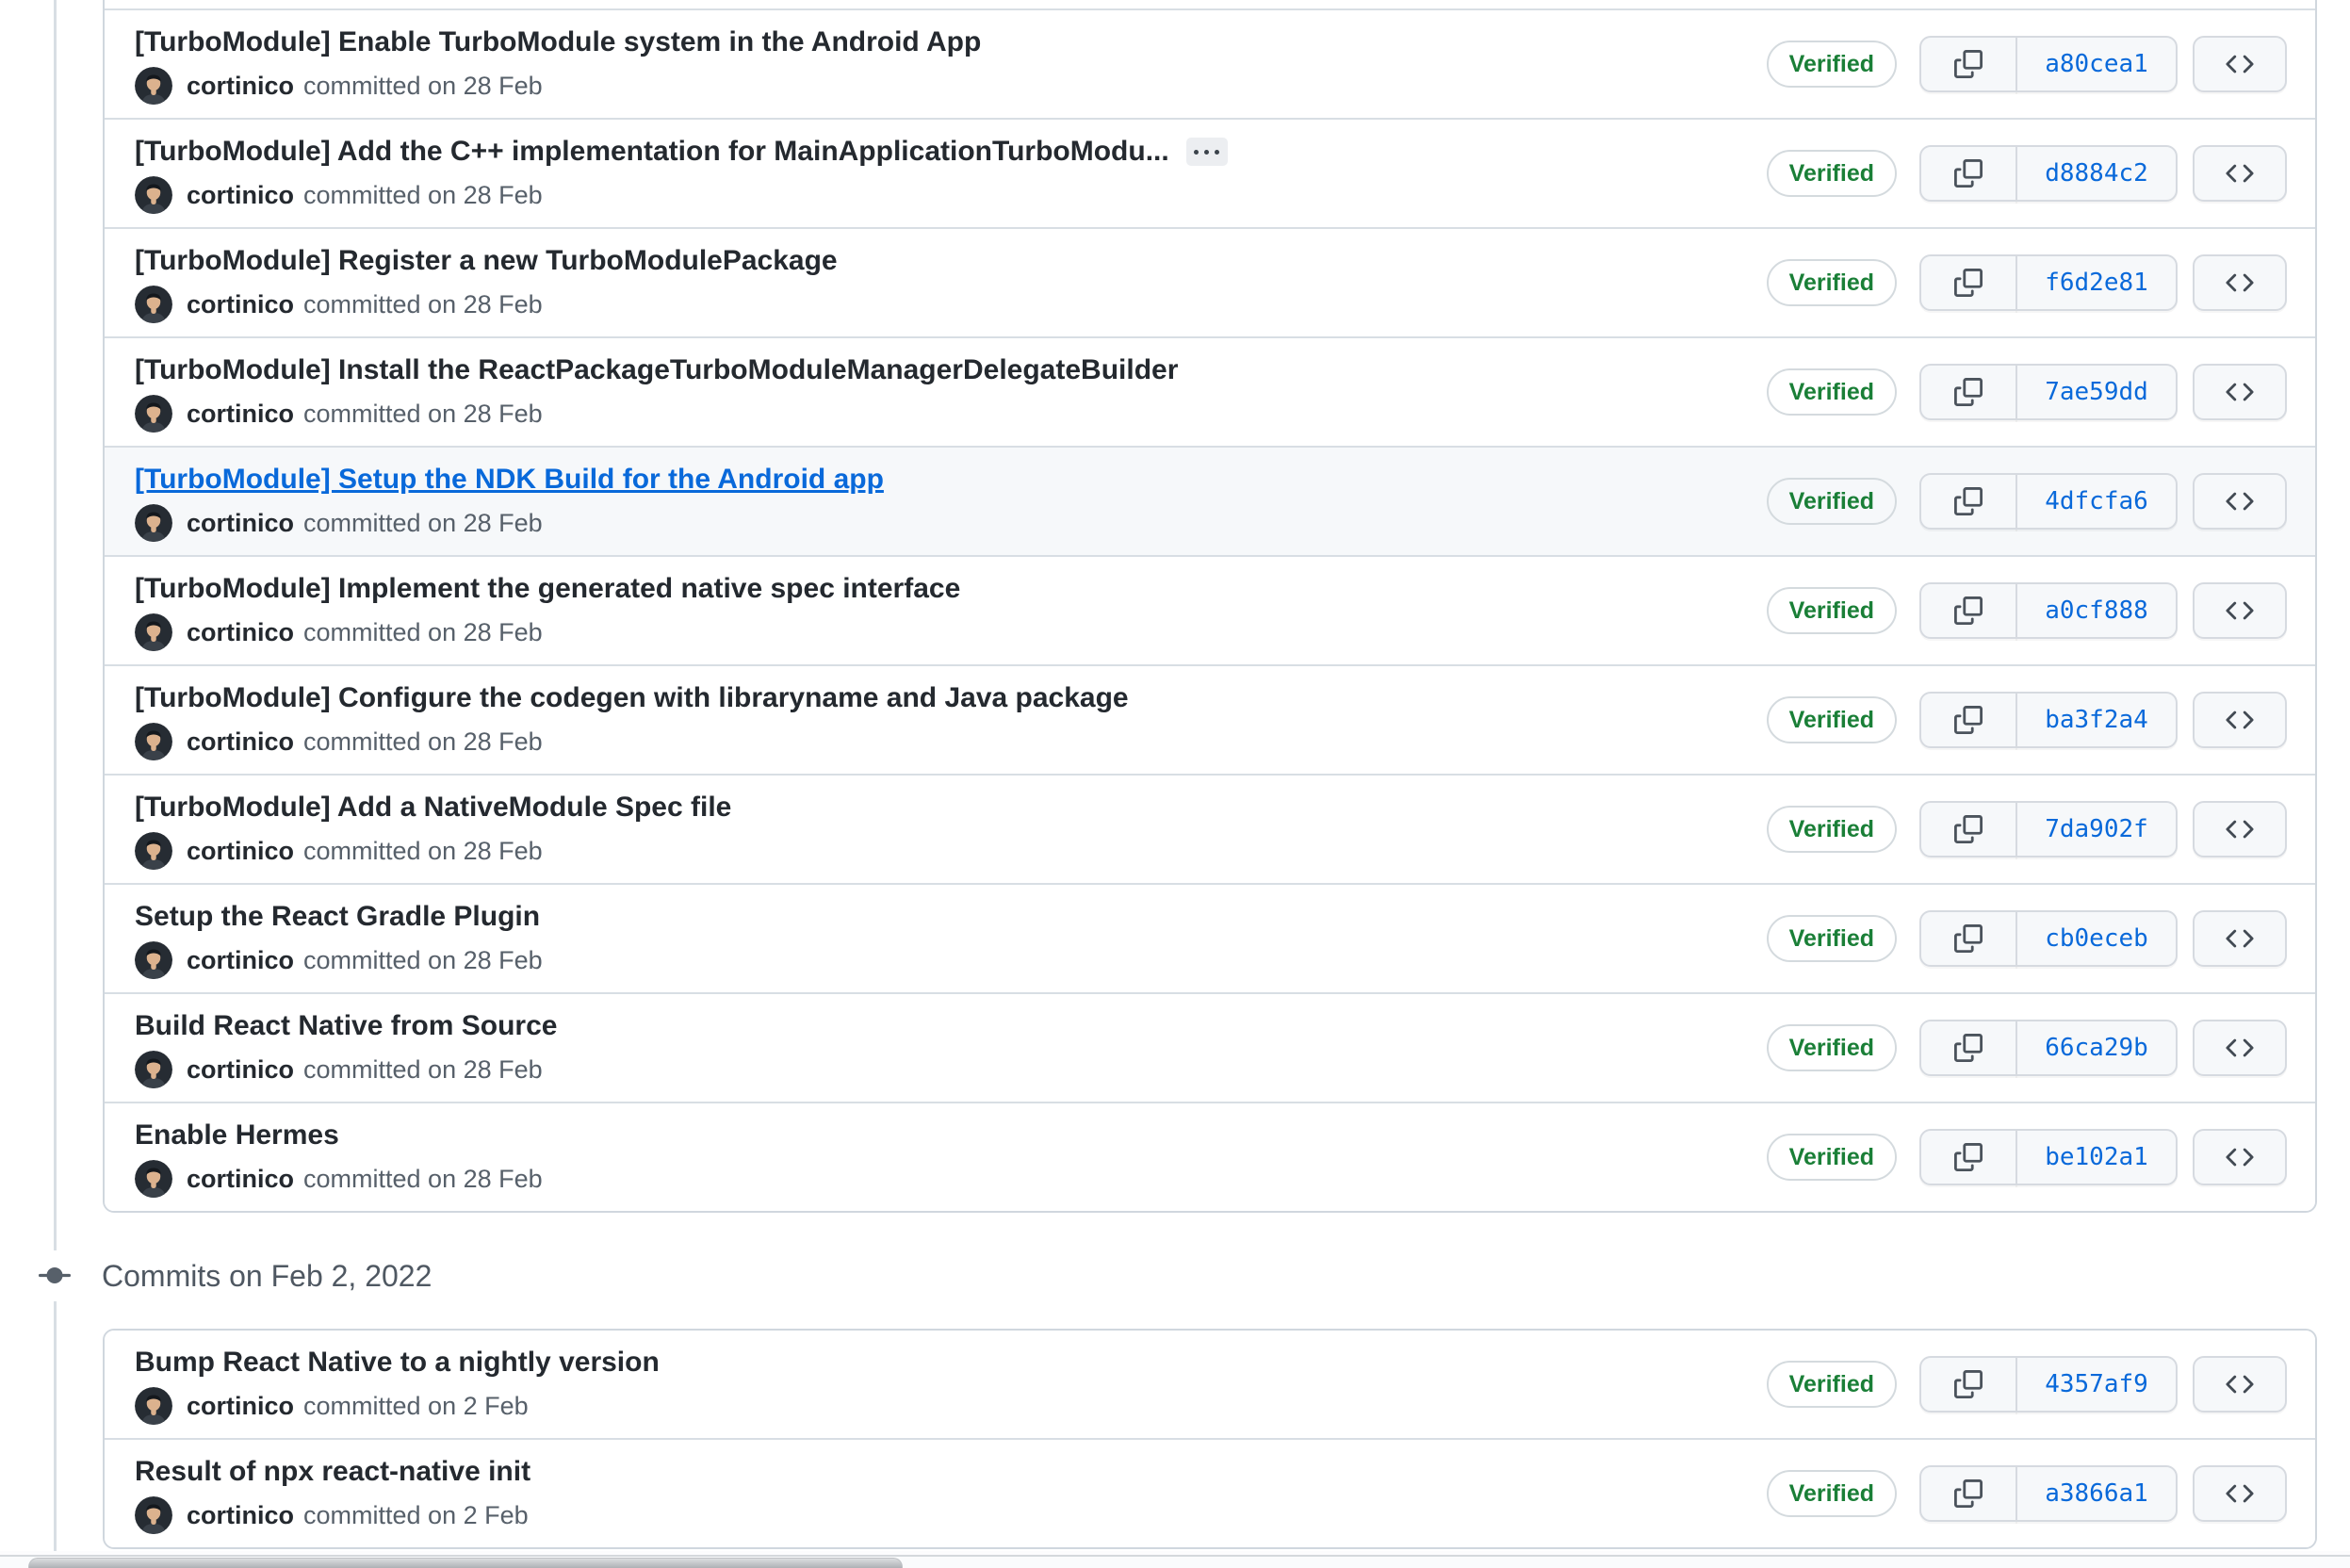  Describe the element at coordinates (2096, 720) in the screenshot. I see `commit-sha-button: ba3f2a4` at that location.